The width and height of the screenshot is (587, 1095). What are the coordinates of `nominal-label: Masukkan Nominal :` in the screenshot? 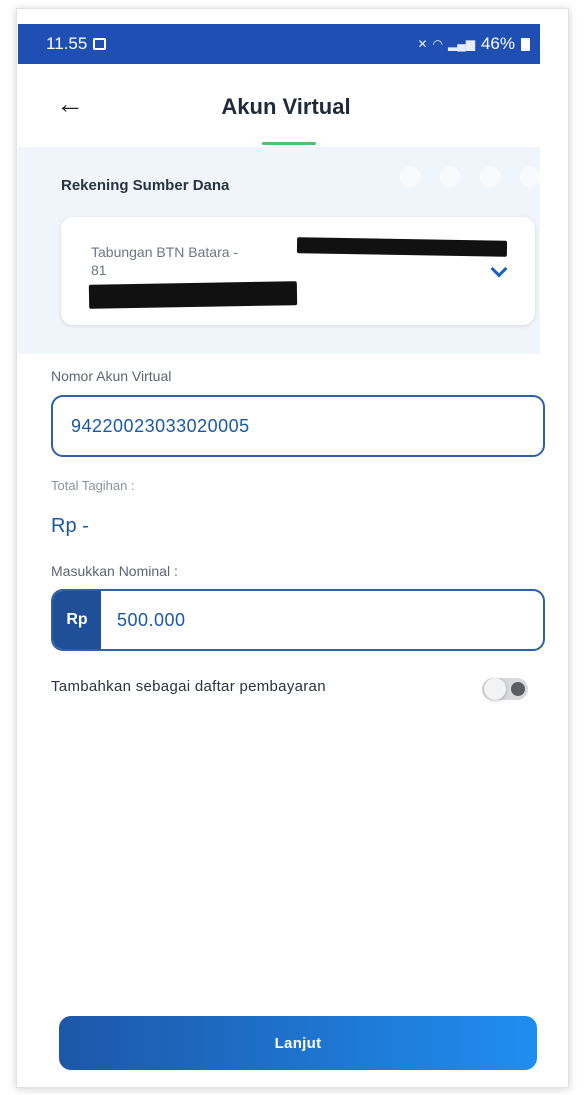 It's located at (114, 571).